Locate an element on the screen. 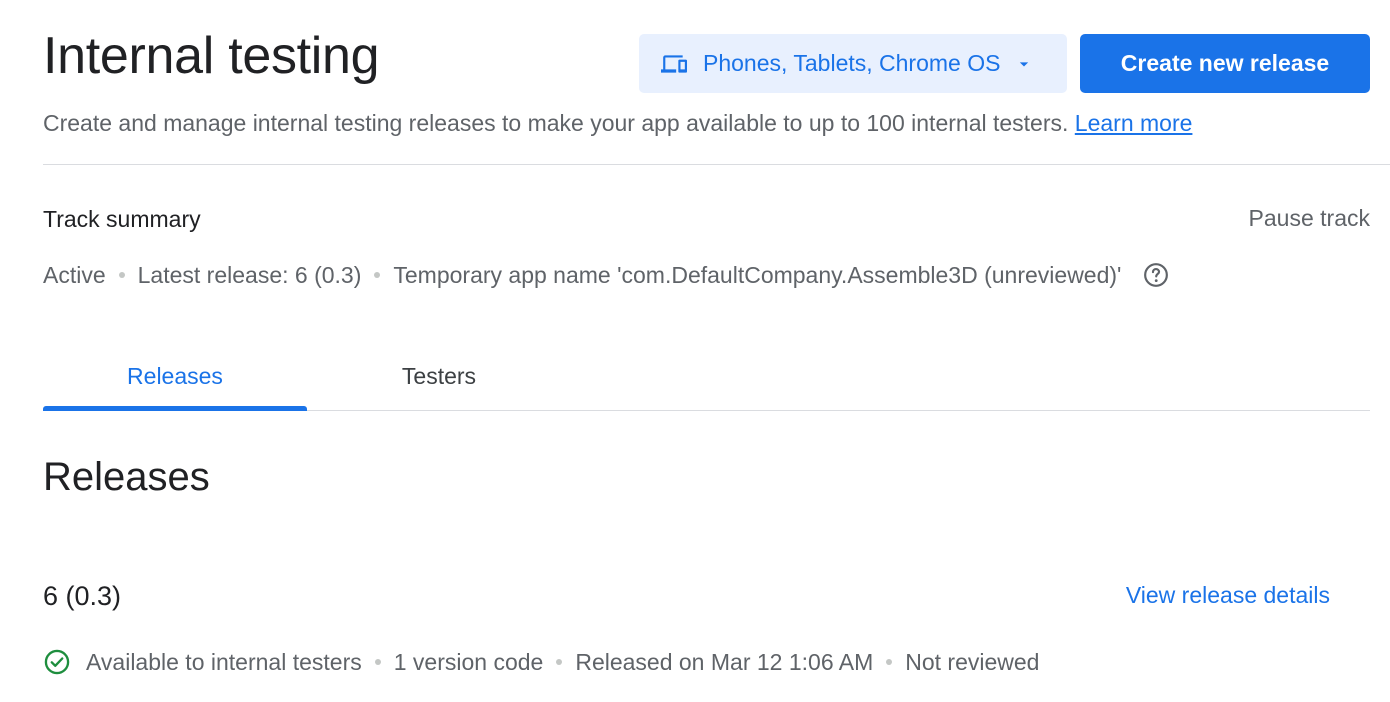 Image resolution: width=1390 pixels, height=702 pixels. releases-heading: Releases is located at coordinates (126, 477).